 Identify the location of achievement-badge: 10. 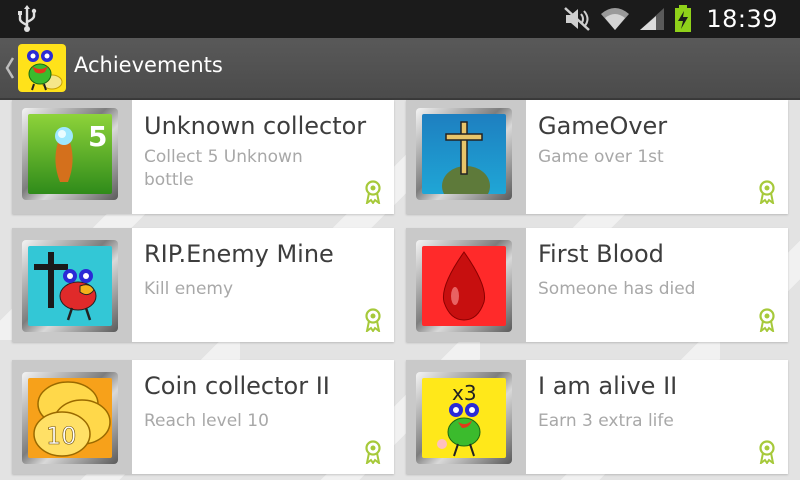
(61, 436).